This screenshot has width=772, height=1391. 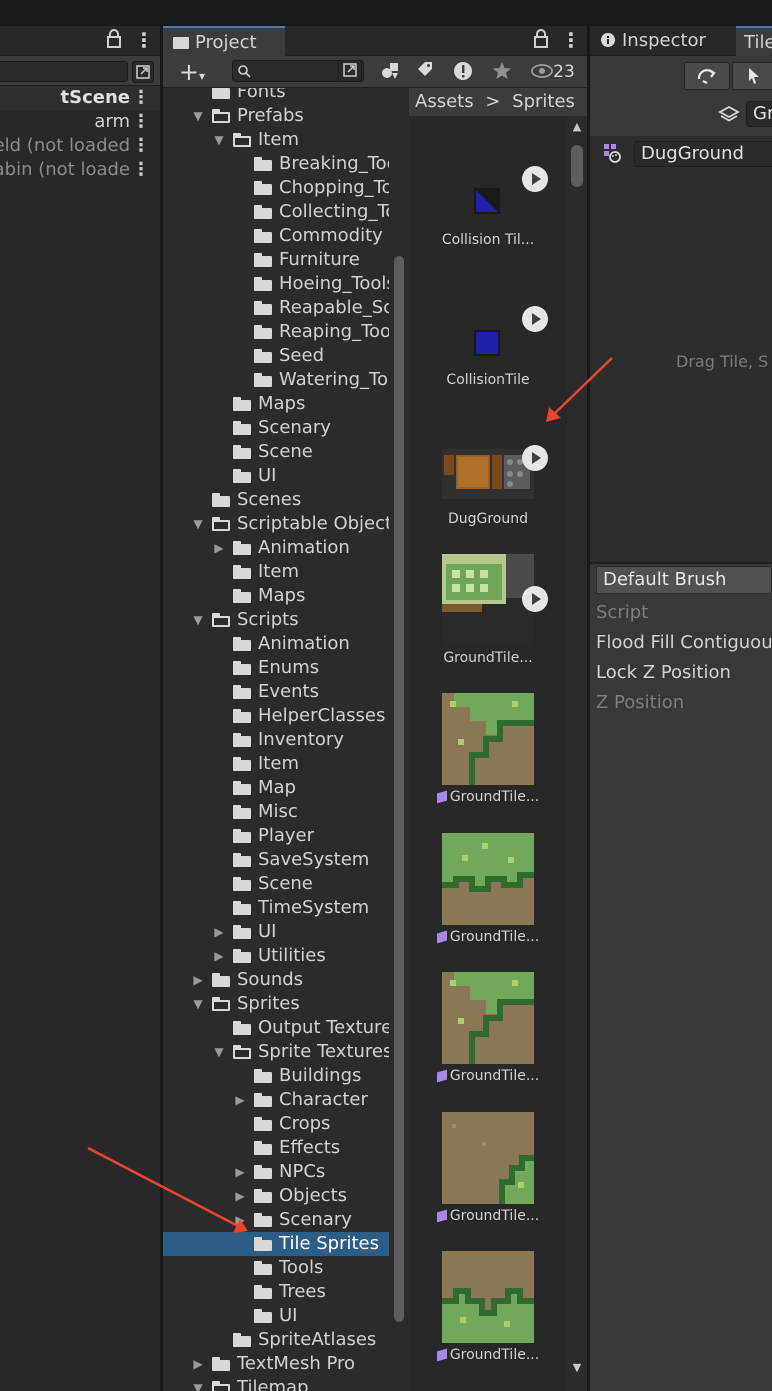 What do you see at coordinates (163, 1187) in the screenshot?
I see `annotation-arrow-tile-sprites` at bounding box center [163, 1187].